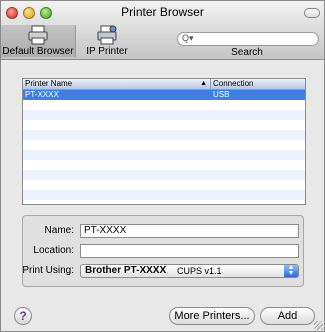  Describe the element at coordinates (23, 316) in the screenshot. I see `help-button: ?` at that location.